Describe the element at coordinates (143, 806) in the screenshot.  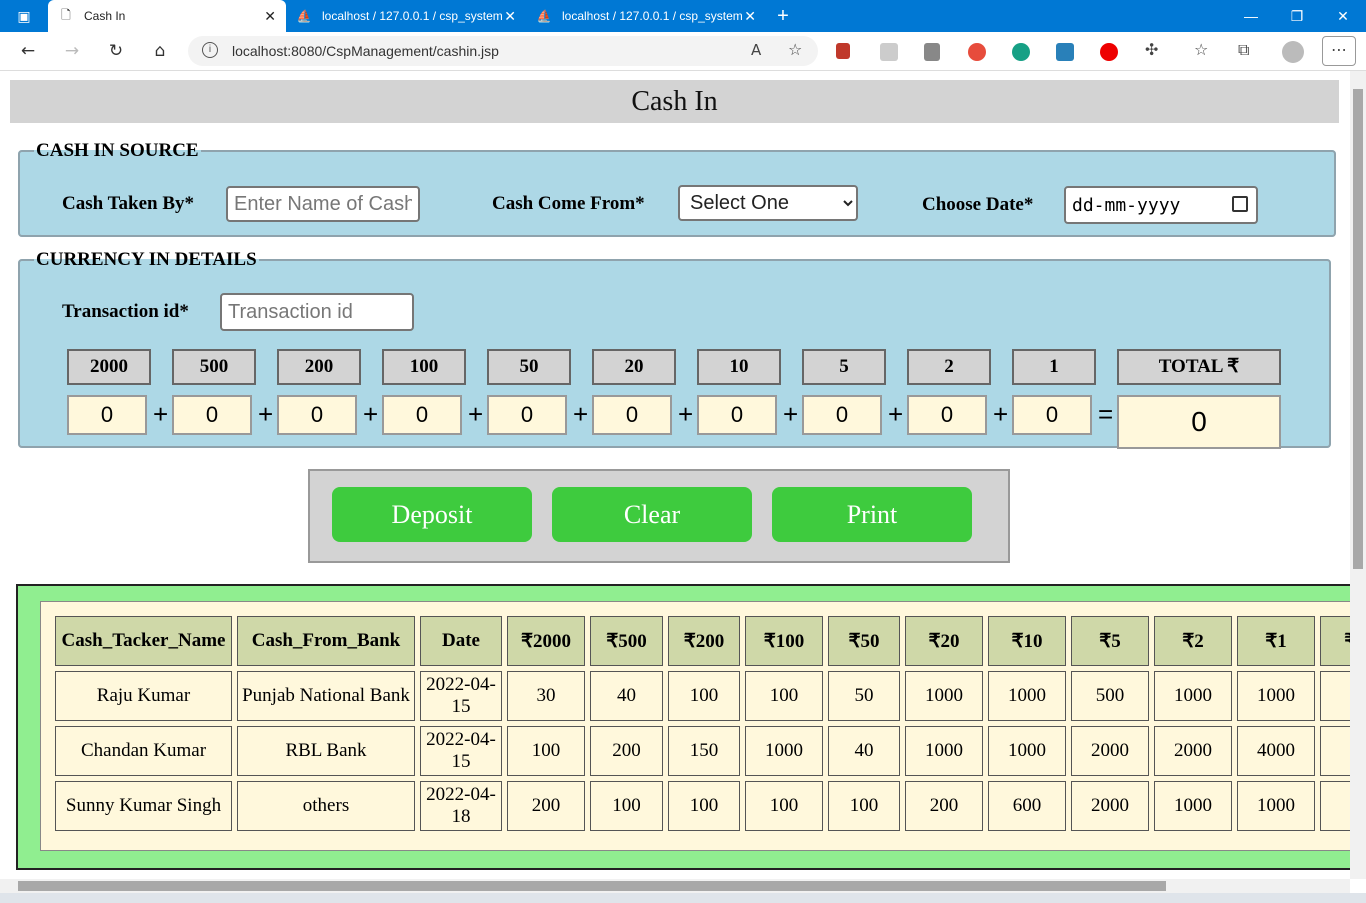
I see `cell: Sunny Kumar Singh` at that location.